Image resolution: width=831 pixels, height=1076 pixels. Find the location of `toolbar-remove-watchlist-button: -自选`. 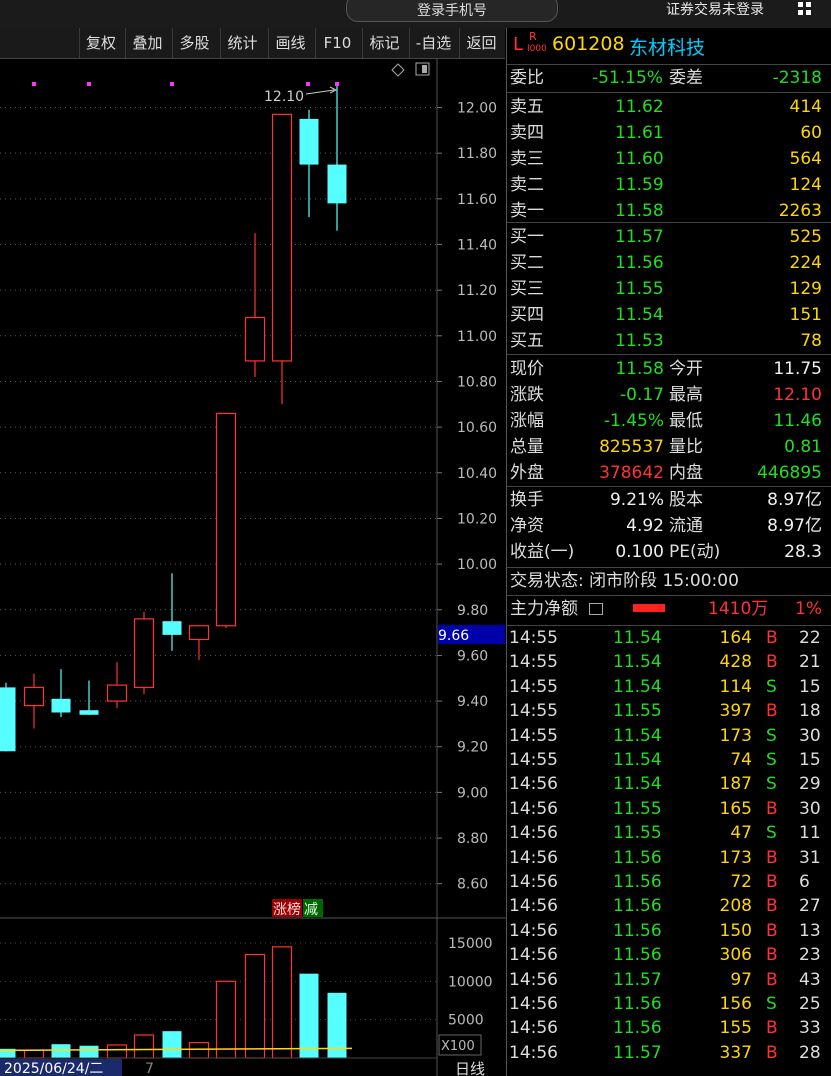

toolbar-remove-watchlist-button: -自选 is located at coordinates (433, 43).